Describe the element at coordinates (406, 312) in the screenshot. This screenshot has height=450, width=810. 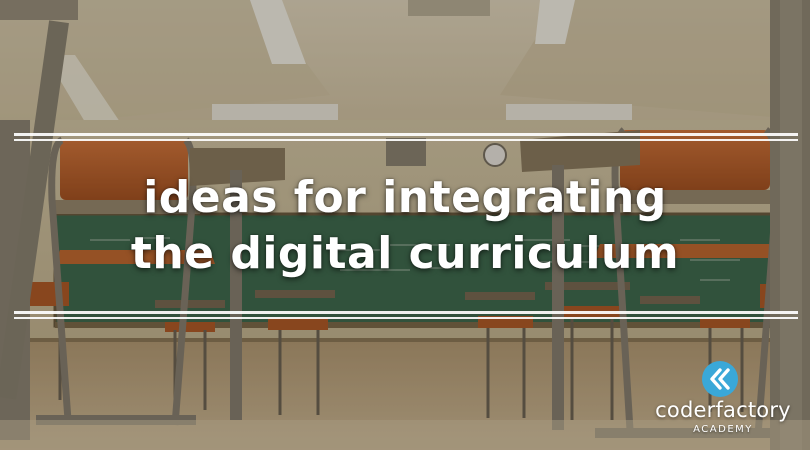
I see `bottom-rule` at that location.